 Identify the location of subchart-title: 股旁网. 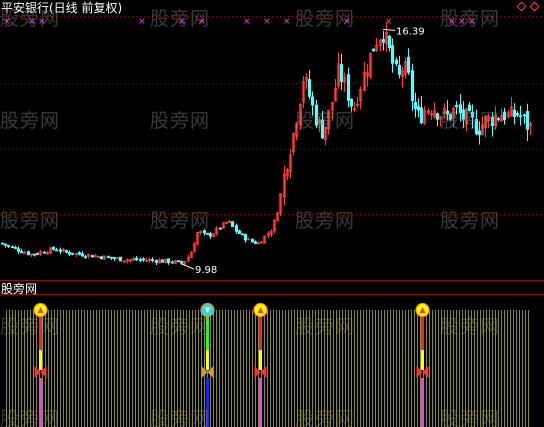
(19, 289).